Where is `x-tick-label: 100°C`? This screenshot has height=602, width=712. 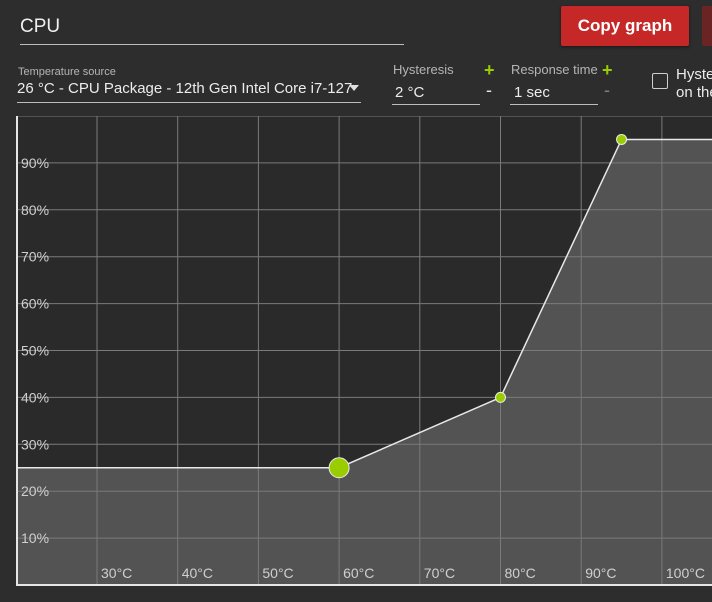
x-tick-label: 100°C is located at coordinates (685, 573).